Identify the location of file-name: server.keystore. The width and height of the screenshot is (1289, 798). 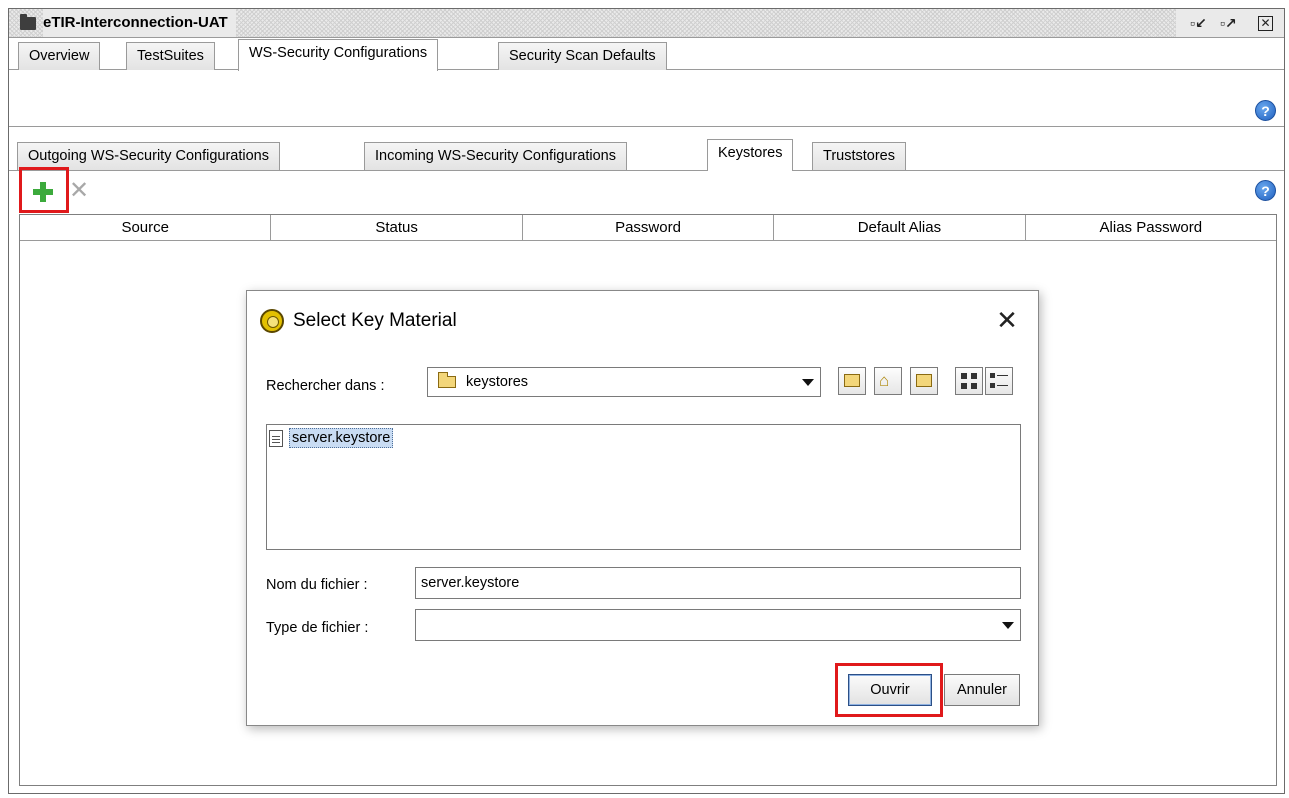
(341, 438).